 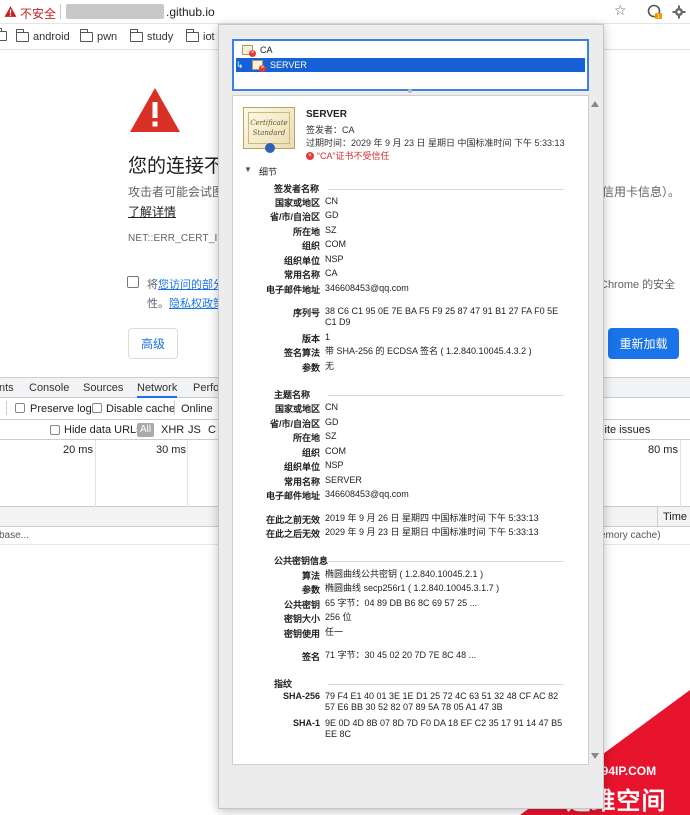 I want to click on issuer-section-title: 签发者名称, so click(x=297, y=189).